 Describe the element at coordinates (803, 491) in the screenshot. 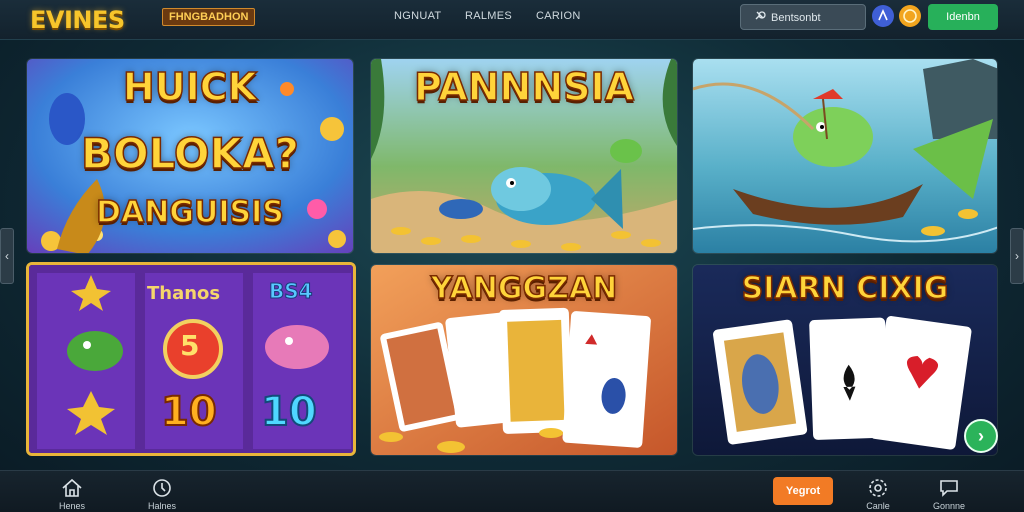

I see `report-button: Yegrot` at that location.